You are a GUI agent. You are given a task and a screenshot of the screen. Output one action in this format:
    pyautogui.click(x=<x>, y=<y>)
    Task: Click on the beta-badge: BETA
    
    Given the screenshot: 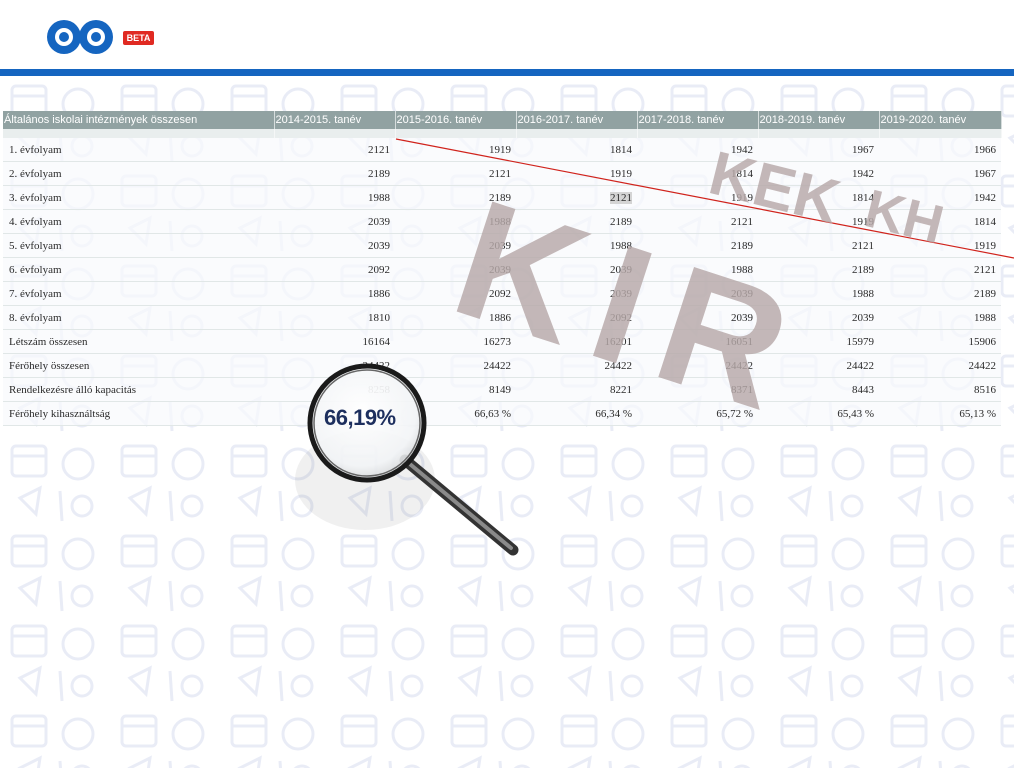 What is the action you would take?
    pyautogui.click(x=138, y=38)
    